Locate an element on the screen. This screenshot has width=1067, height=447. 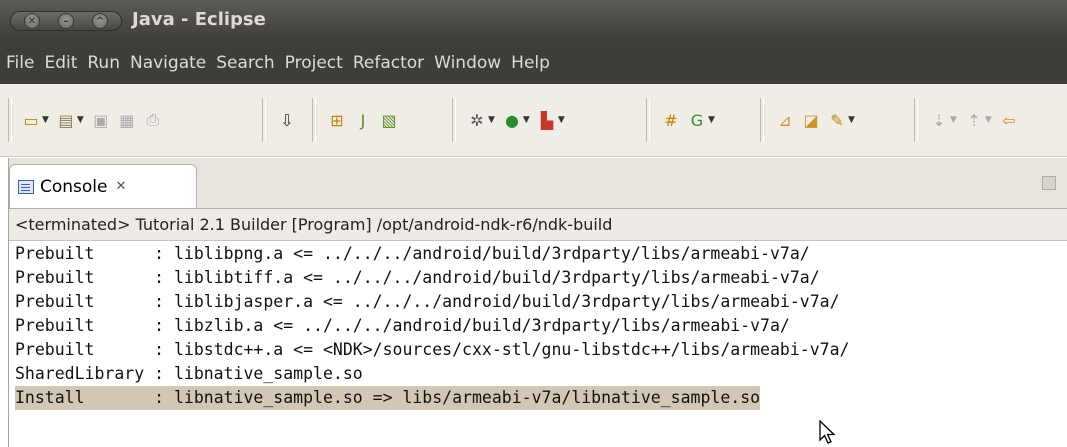
menu-run: Run is located at coordinates (103, 63).